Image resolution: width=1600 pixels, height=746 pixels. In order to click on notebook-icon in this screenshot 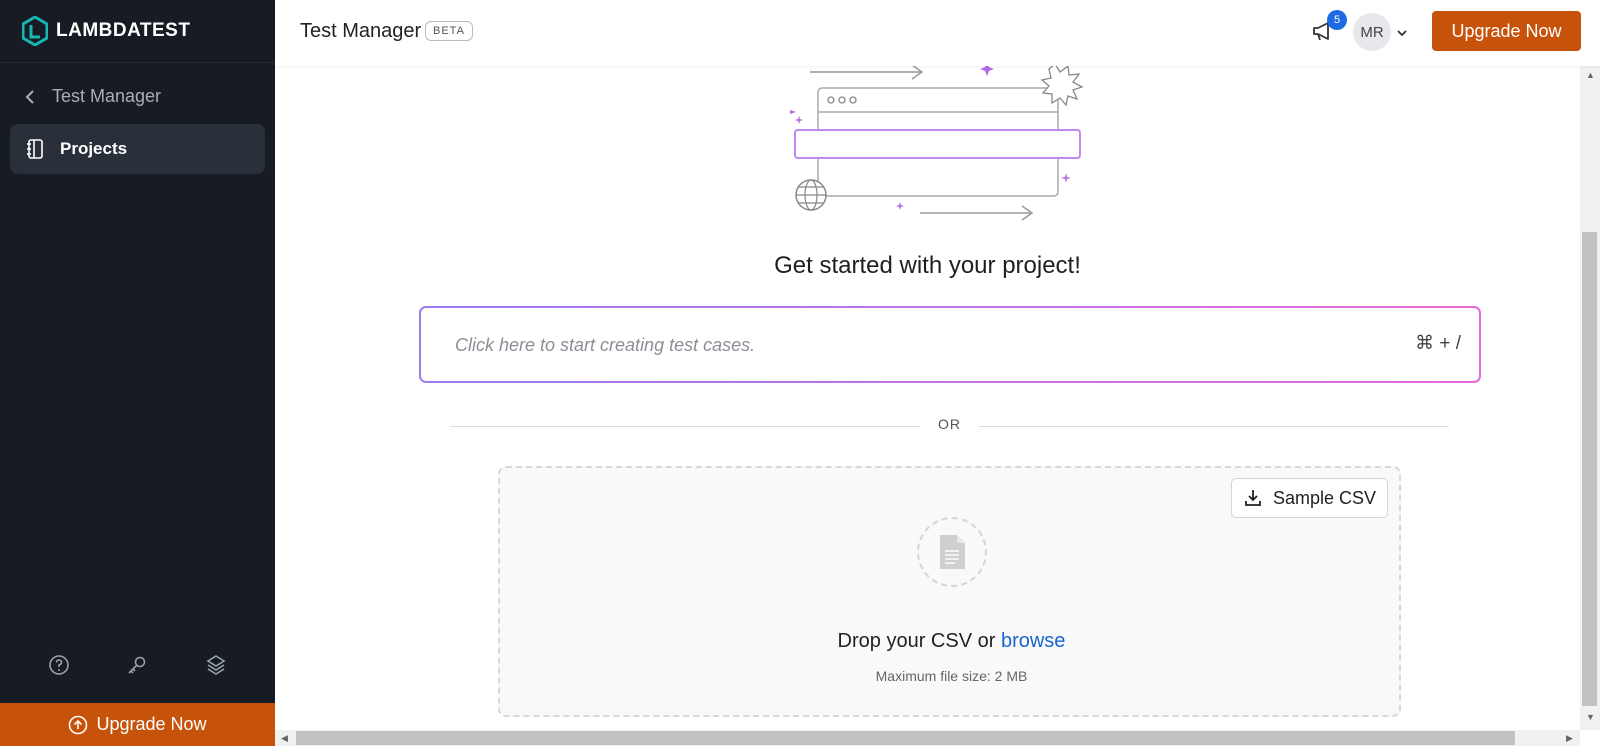, I will do `click(35, 149)`.